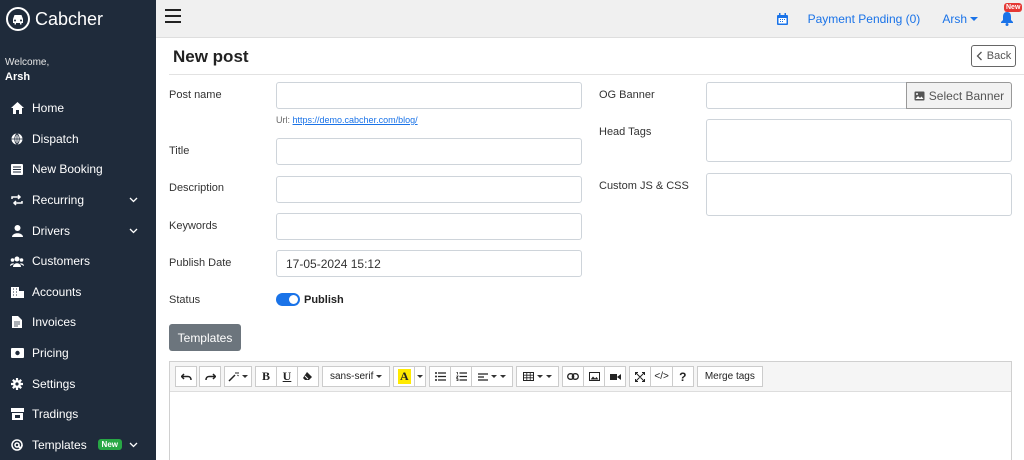 This screenshot has width=1024, height=460. I want to click on clear-format-button, so click(308, 376).